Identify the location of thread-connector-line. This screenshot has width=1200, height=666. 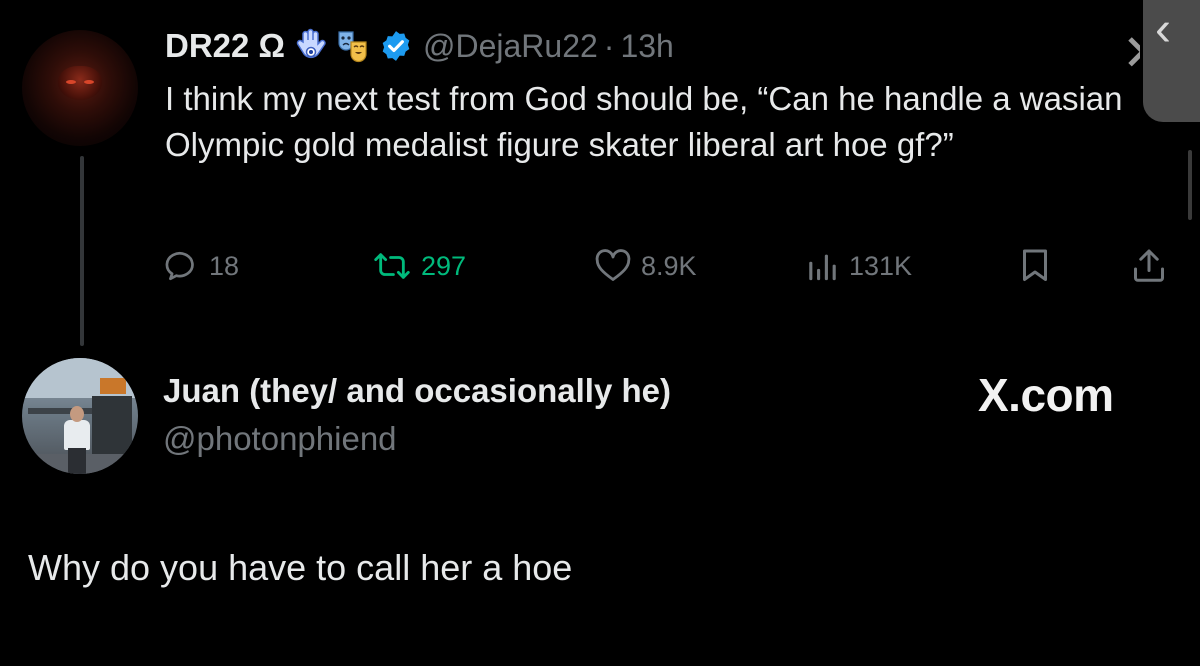
(82, 251).